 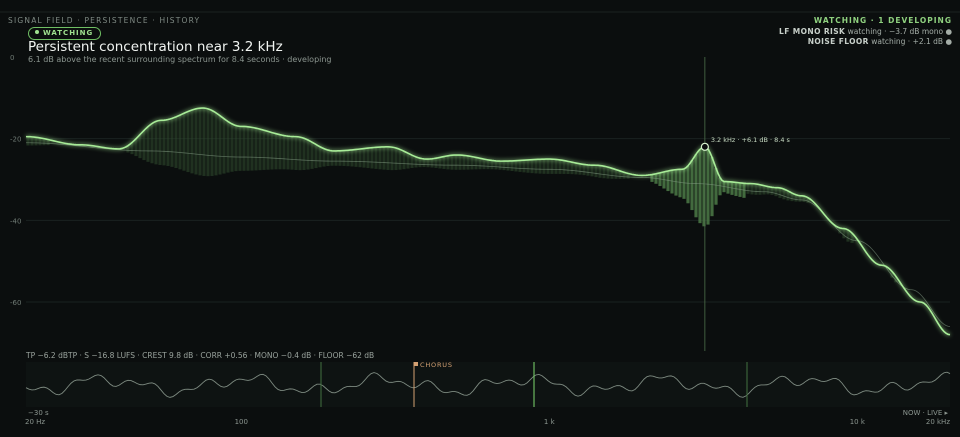 What do you see at coordinates (37, 32) in the screenshot?
I see `status-dot-icon` at bounding box center [37, 32].